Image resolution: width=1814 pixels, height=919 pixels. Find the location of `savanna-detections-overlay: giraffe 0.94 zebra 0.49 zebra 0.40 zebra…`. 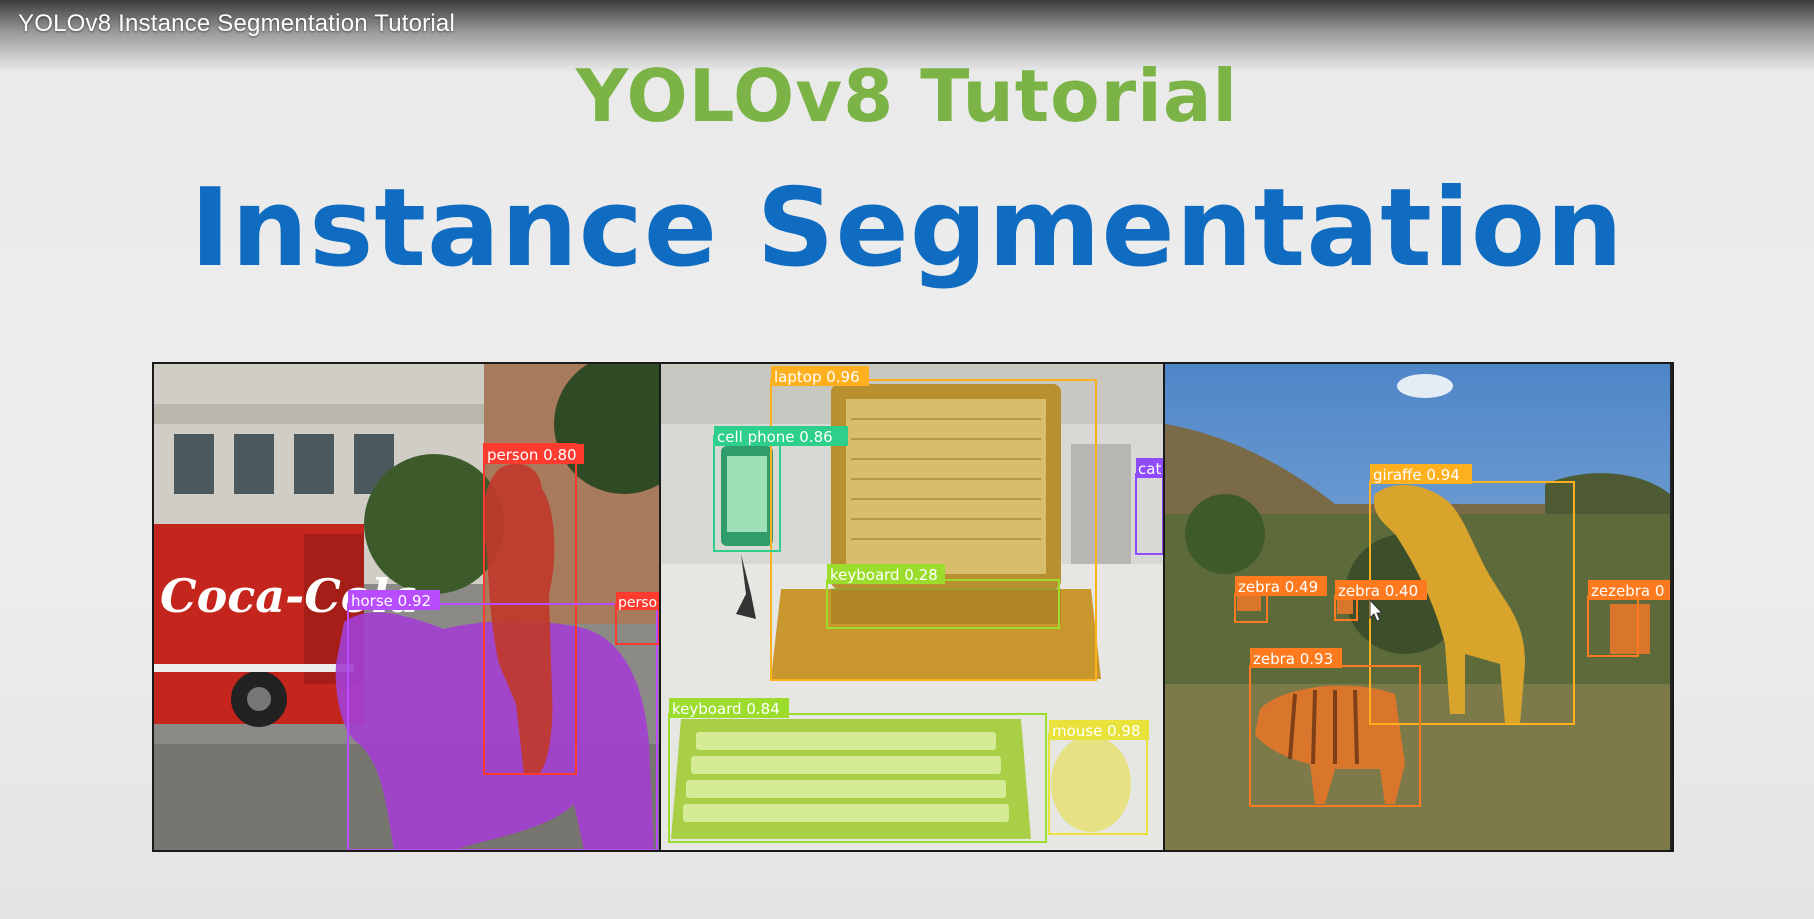

savanna-detections-overlay: giraffe 0.94 zebra 0.49 zebra 0.40 zebra… is located at coordinates (1452, 635).